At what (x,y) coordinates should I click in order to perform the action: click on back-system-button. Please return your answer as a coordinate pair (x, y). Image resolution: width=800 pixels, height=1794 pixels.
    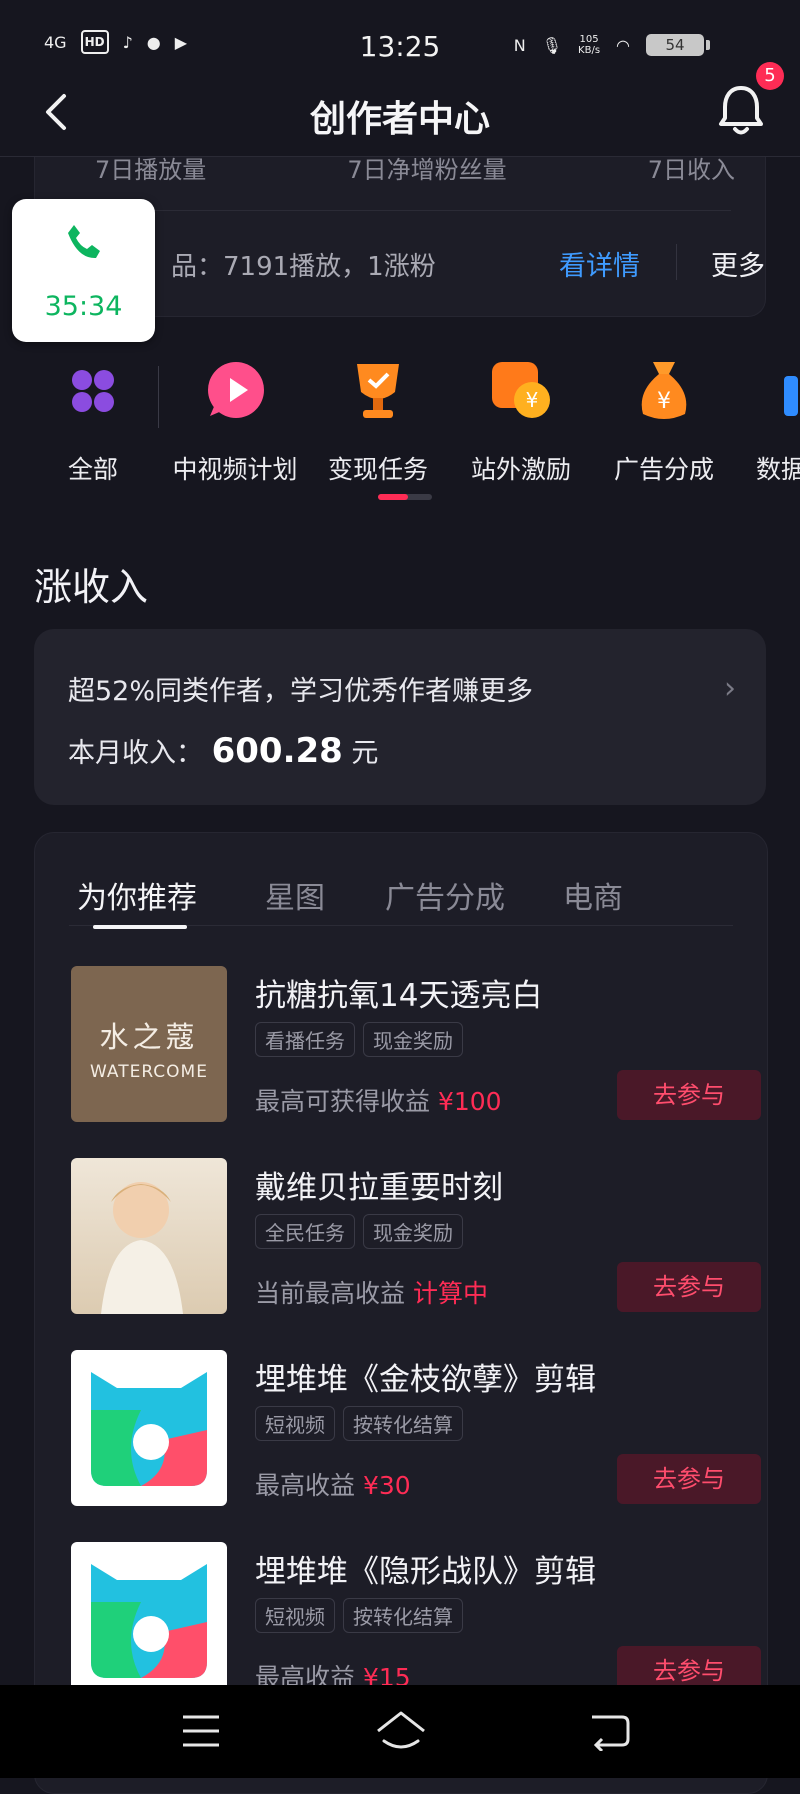
    Looking at the image, I should click on (610, 1733).